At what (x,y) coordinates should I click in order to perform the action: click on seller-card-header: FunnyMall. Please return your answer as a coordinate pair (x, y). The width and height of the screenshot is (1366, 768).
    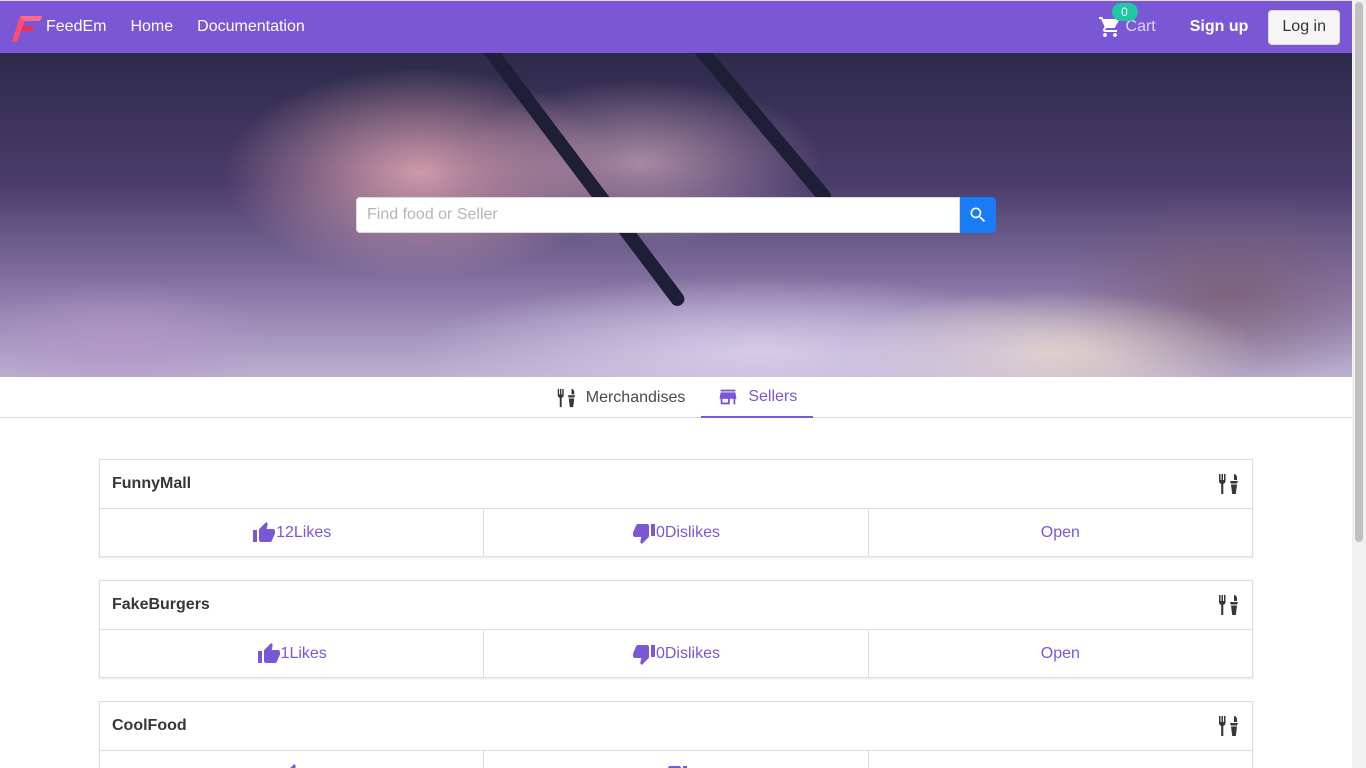
    Looking at the image, I should click on (676, 484).